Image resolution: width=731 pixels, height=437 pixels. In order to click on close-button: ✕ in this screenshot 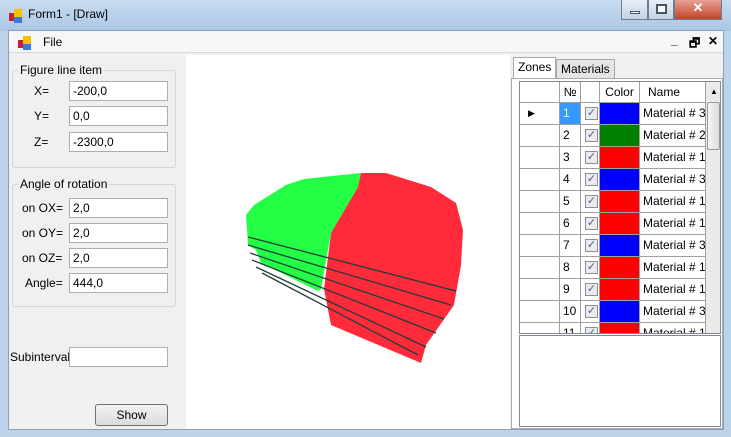, I will do `click(698, 10)`.